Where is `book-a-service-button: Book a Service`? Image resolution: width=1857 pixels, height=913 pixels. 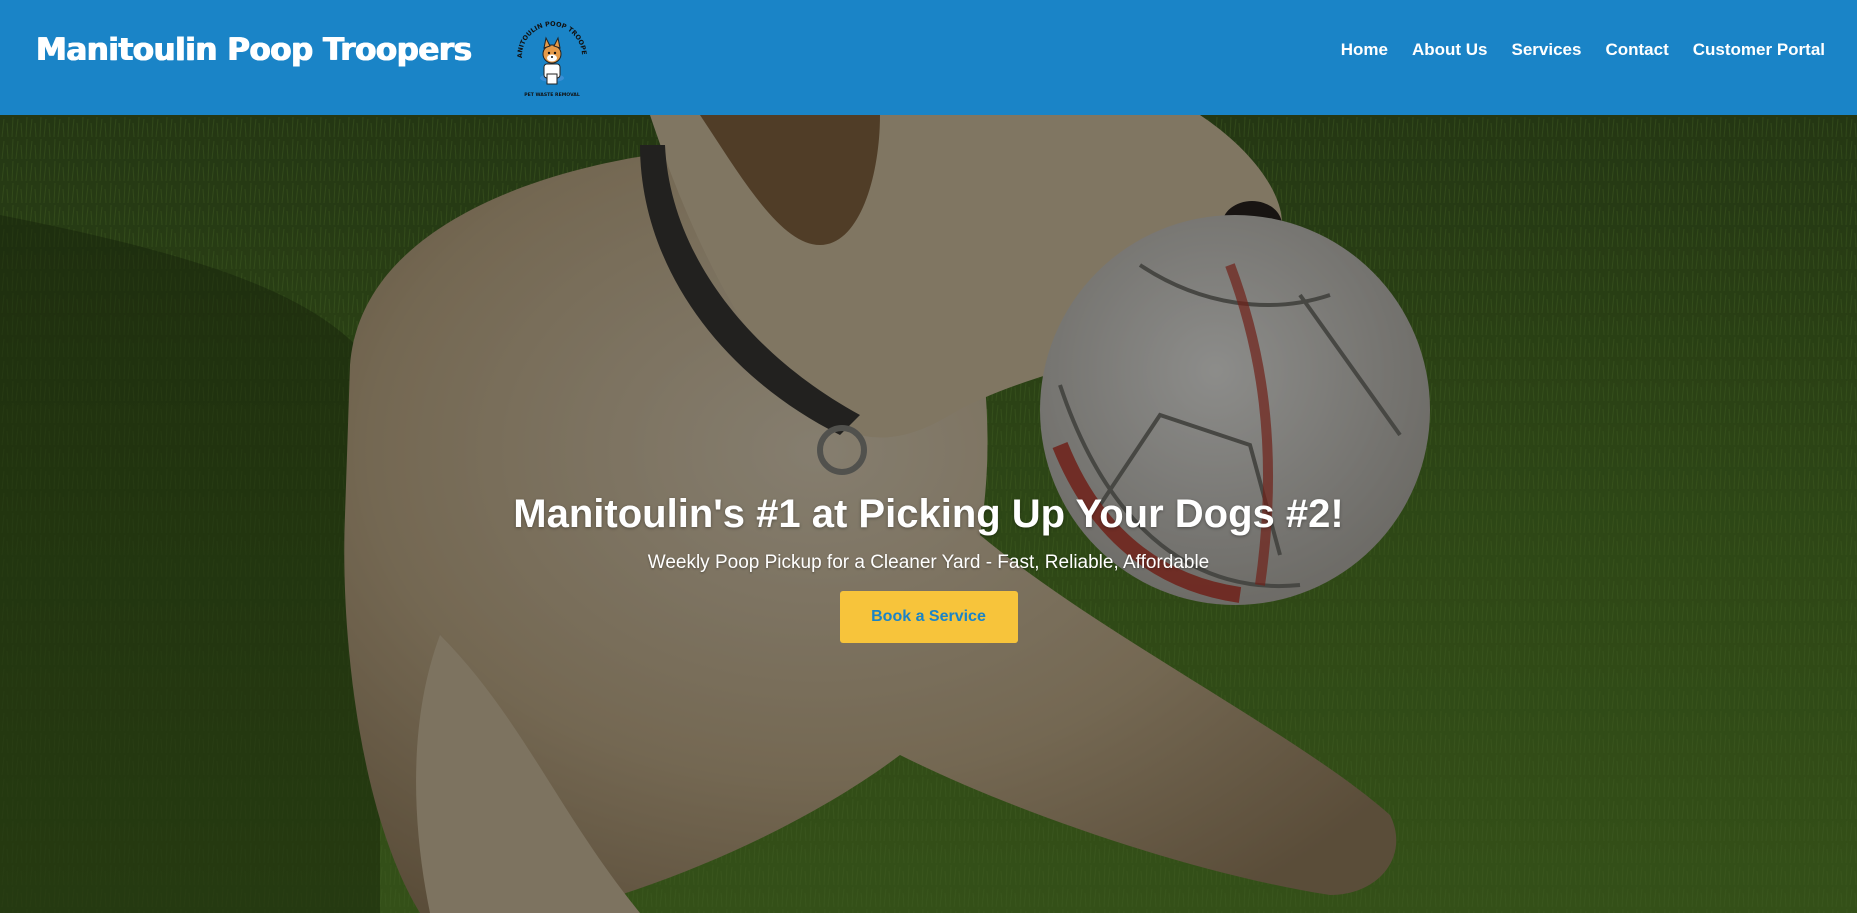 book-a-service-button: Book a Service is located at coordinates (928, 617).